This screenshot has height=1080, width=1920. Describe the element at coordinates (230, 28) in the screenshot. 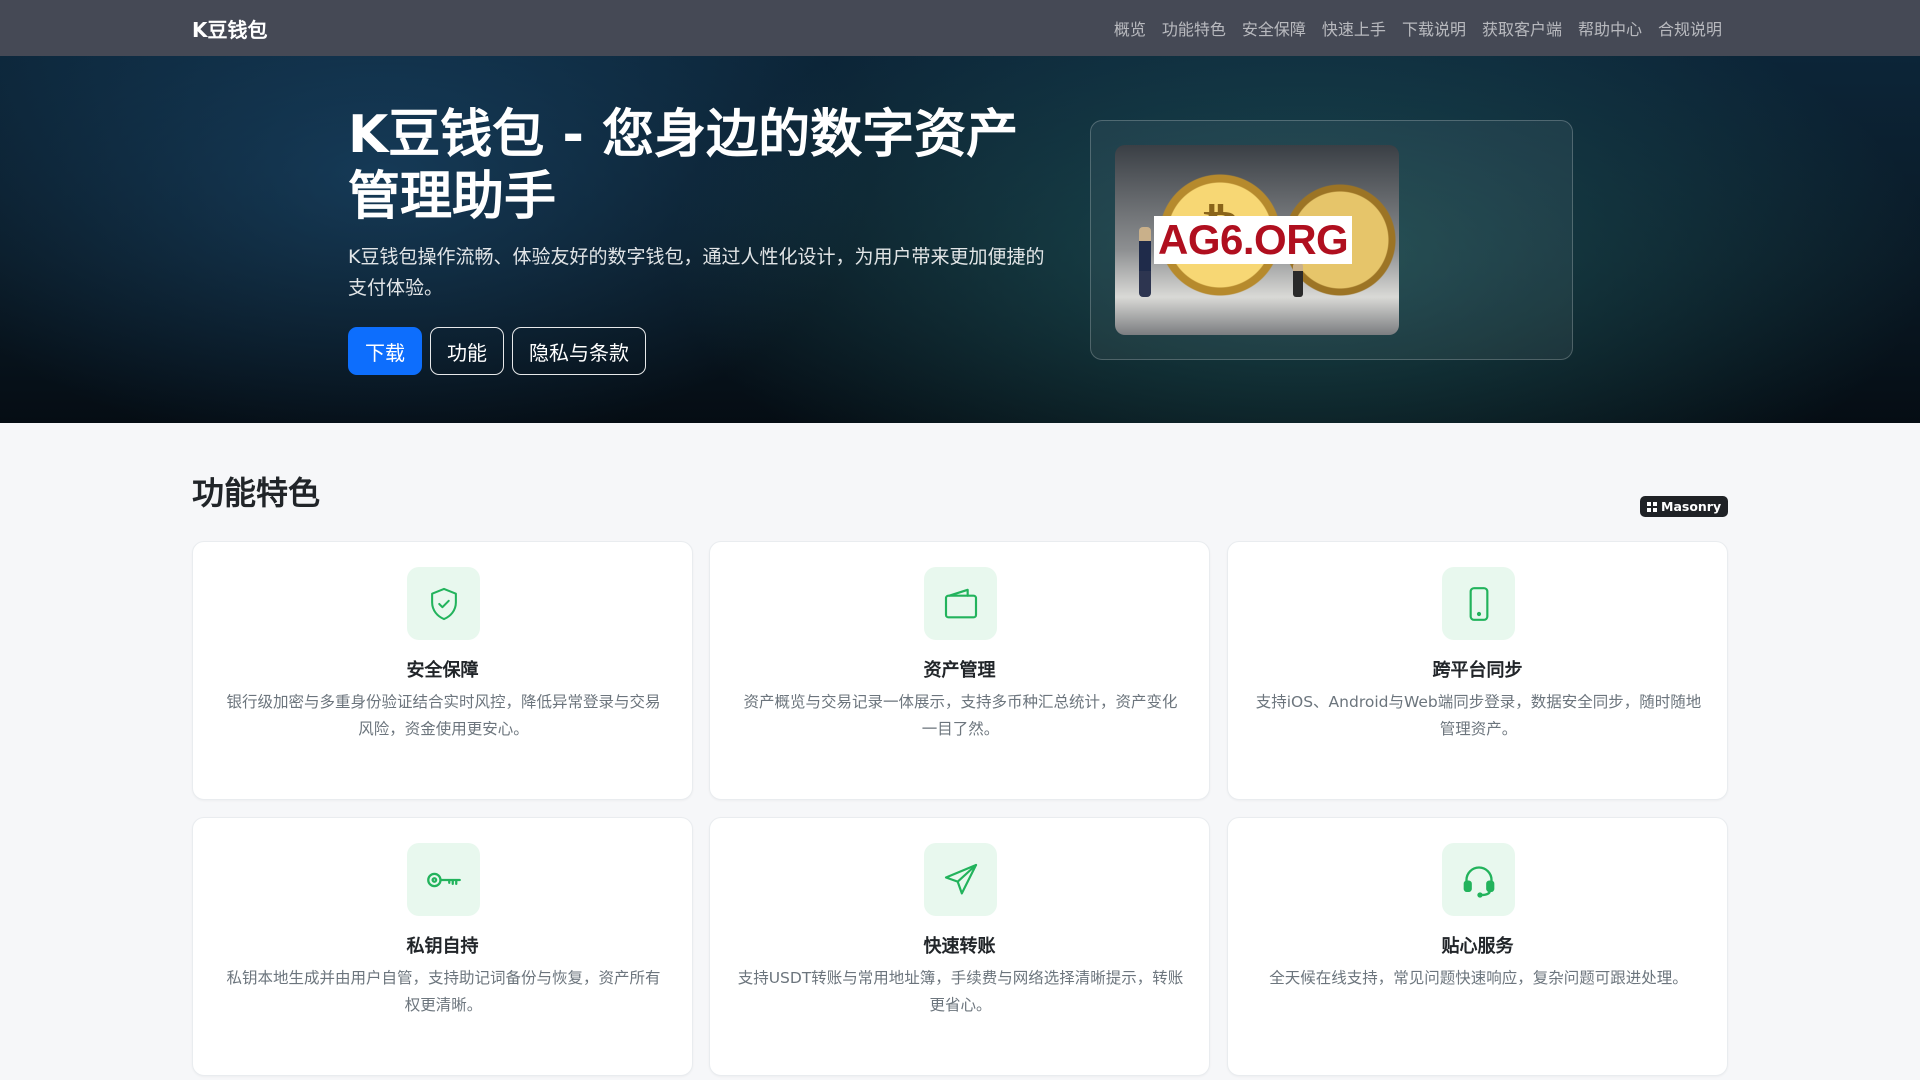

I see `brand-logo: K豆钱包` at that location.